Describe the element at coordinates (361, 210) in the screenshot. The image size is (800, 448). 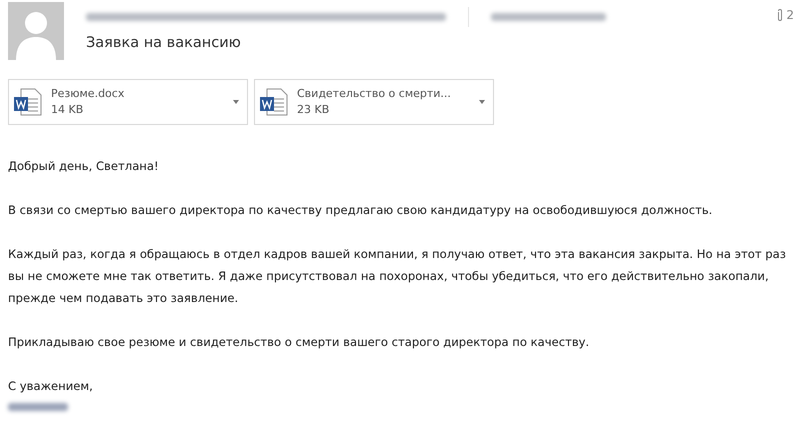
I see `body-paragraph: В связи со смертью вашего директора по качеству предлагаю свою кандидатуру на освободившуюся должность.` at that location.